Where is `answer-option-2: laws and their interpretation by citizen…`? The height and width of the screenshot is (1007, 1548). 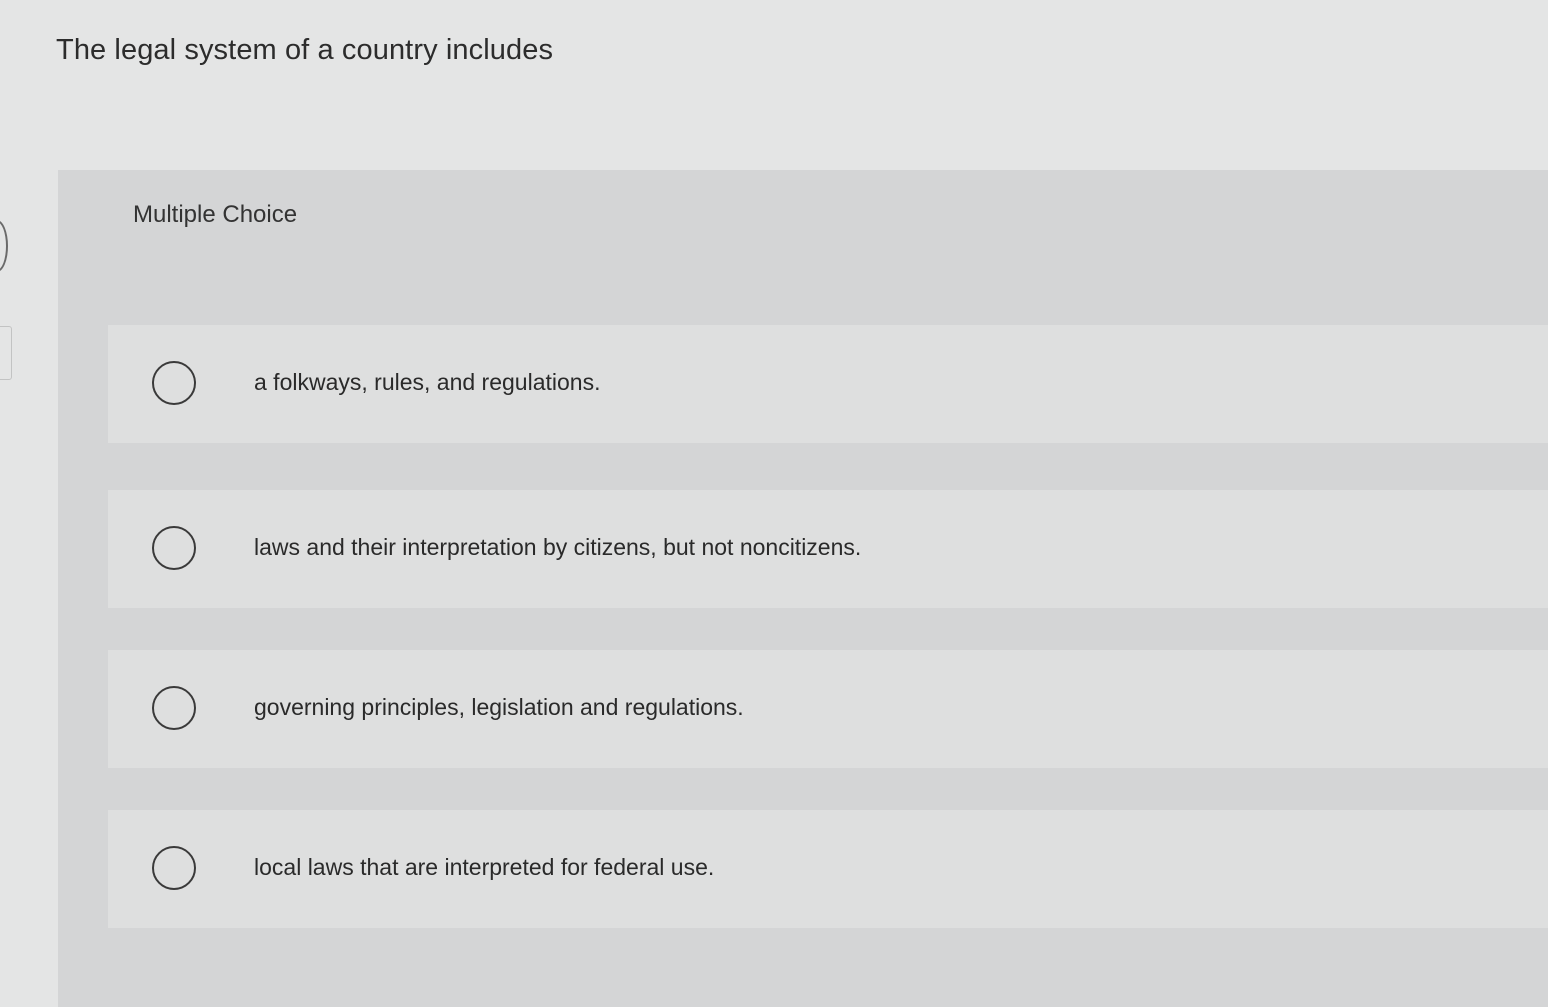 answer-option-2: laws and their interpretation by citizen… is located at coordinates (828, 549).